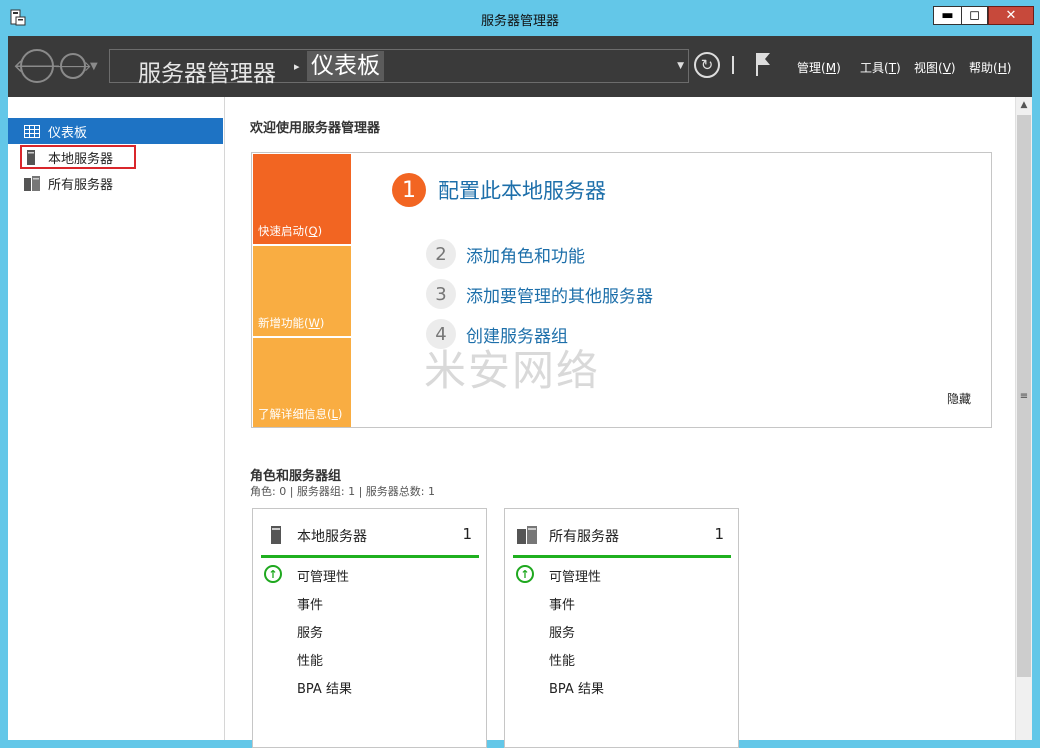  I want to click on step-add-roles: 2 添加角色和功能, so click(505, 254).